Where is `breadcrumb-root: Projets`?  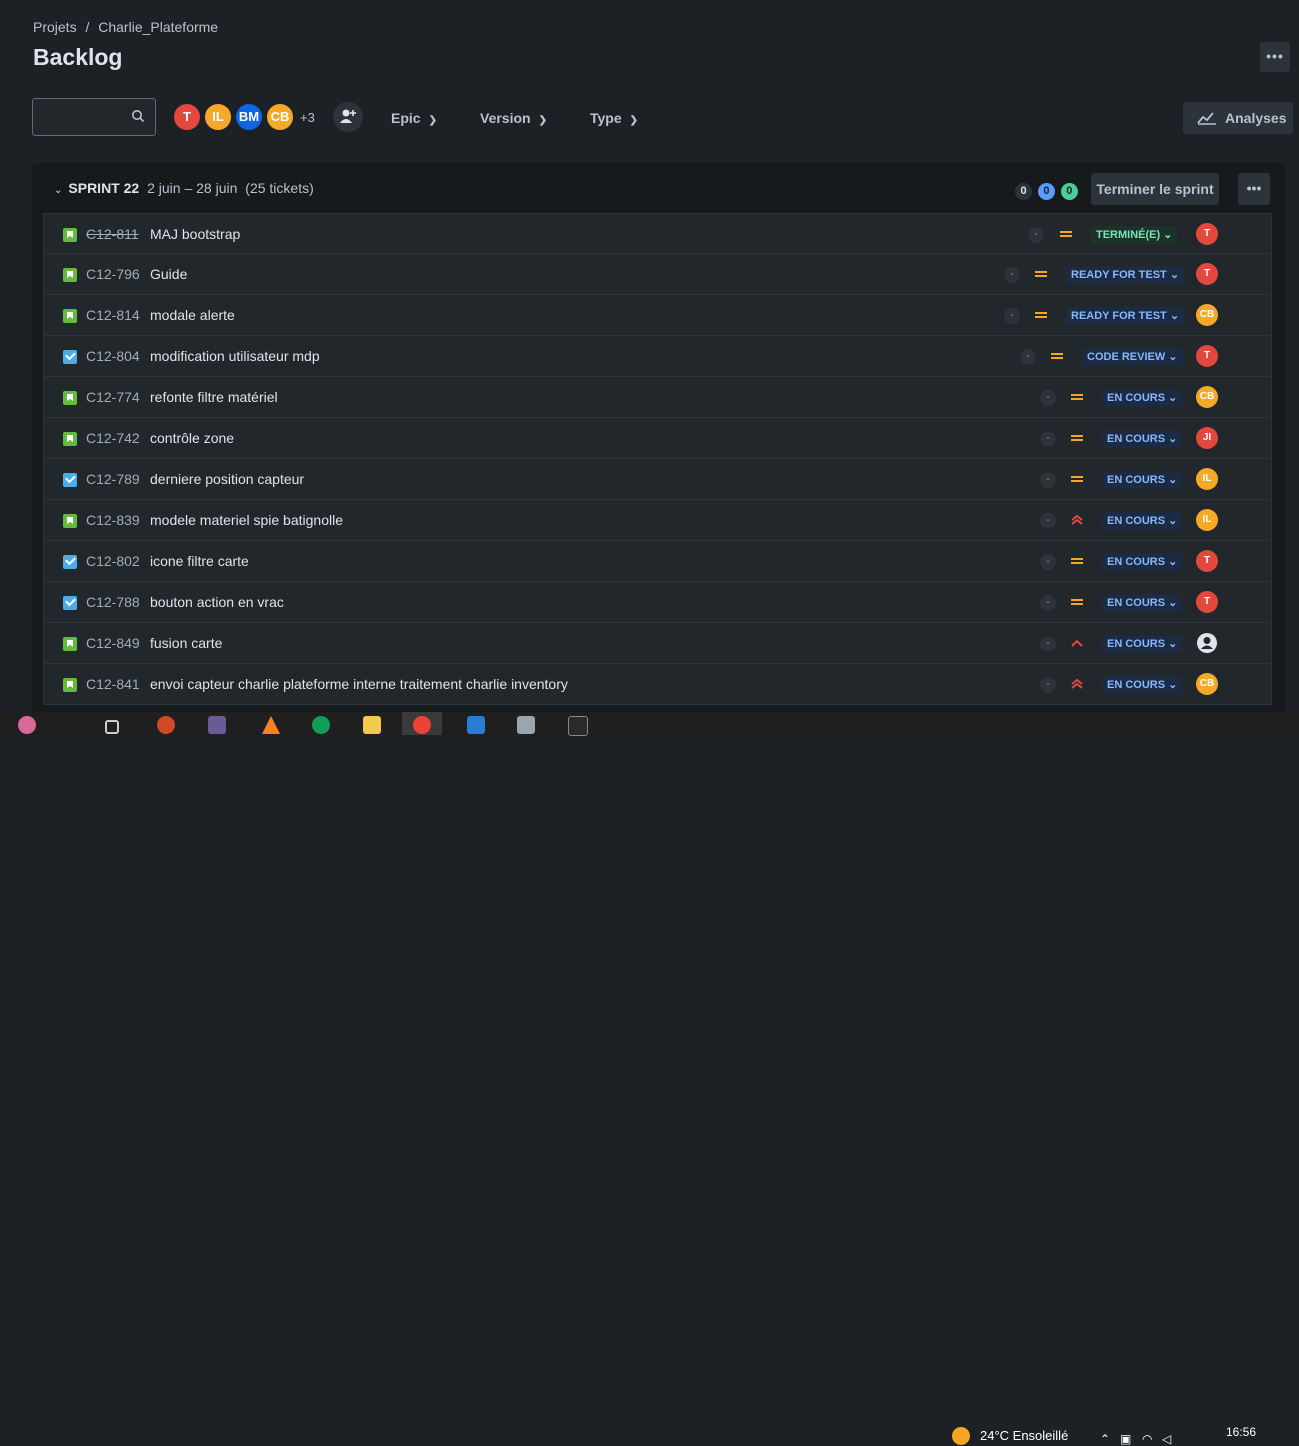 breadcrumb-root: Projets is located at coordinates (55, 27).